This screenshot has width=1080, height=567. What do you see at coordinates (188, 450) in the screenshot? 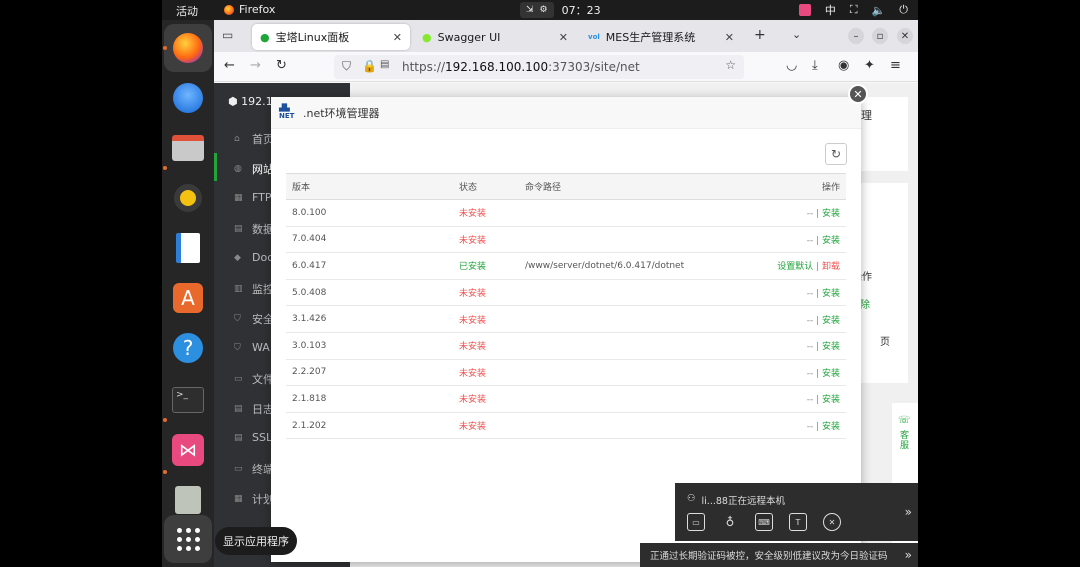
I see `remote-desktop-dock-icon: ⋈` at bounding box center [188, 450].